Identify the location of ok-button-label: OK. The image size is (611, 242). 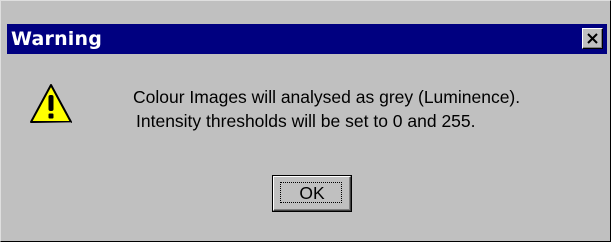
(312, 193).